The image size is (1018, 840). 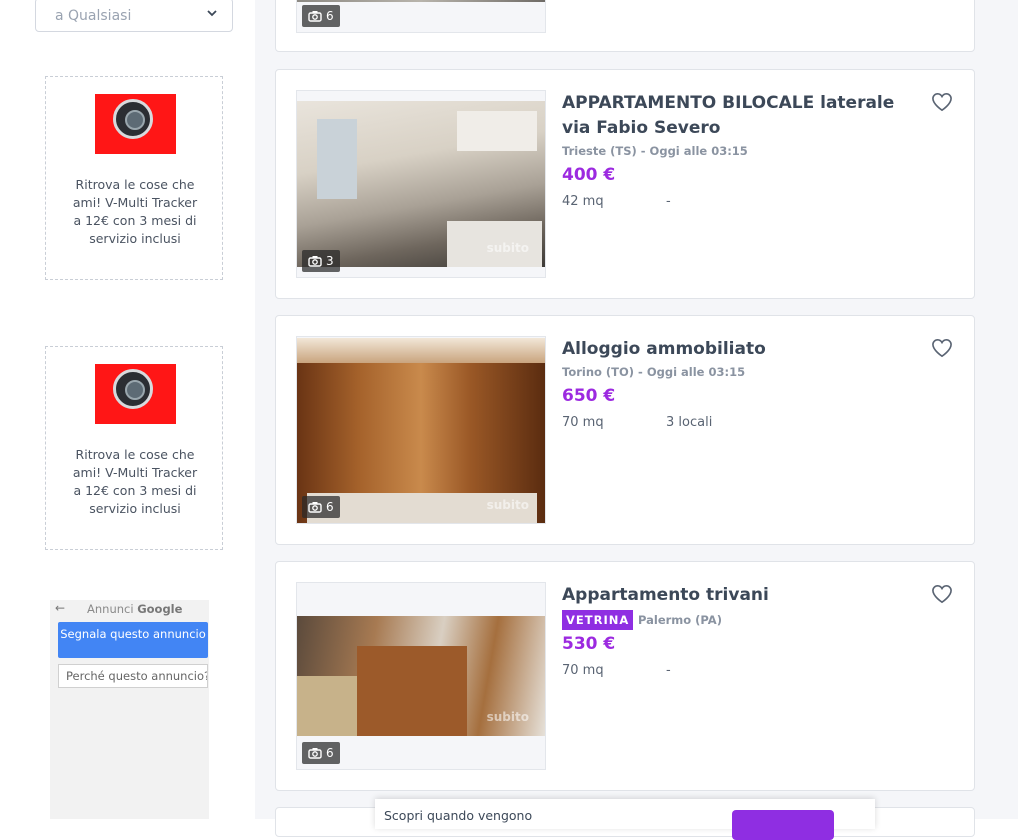 I want to click on price-max-value: a Qualsiasi, so click(x=93, y=16).